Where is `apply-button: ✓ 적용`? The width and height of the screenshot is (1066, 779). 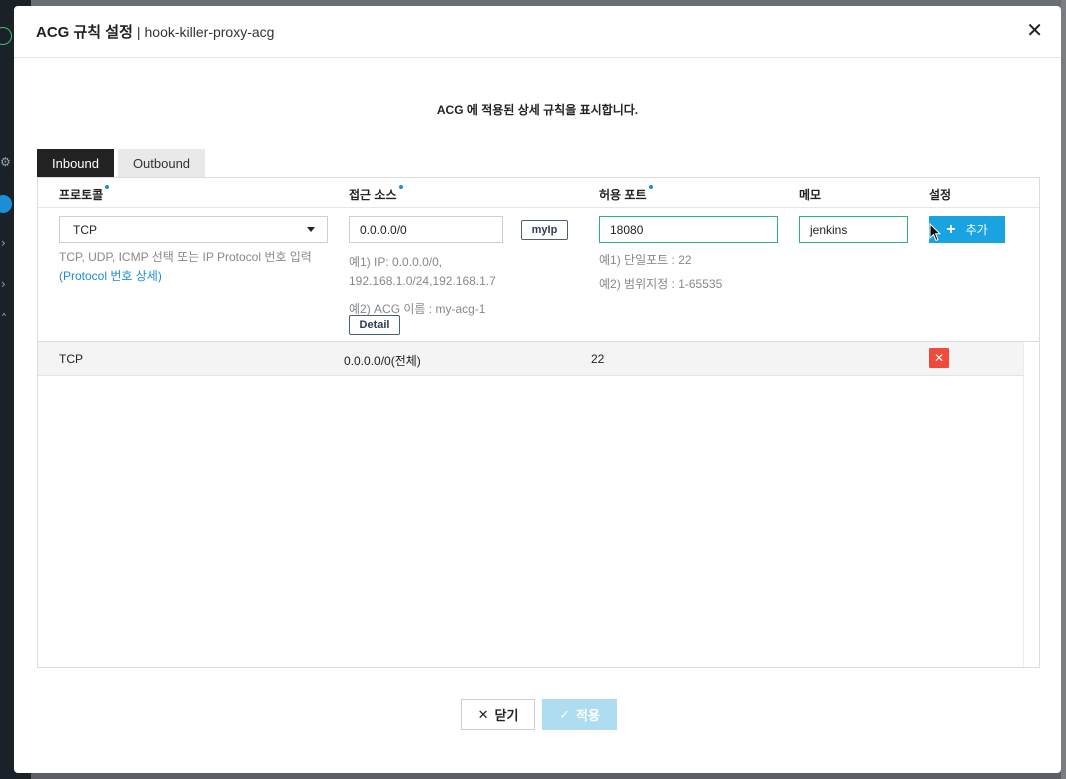 apply-button: ✓ 적용 is located at coordinates (579, 714).